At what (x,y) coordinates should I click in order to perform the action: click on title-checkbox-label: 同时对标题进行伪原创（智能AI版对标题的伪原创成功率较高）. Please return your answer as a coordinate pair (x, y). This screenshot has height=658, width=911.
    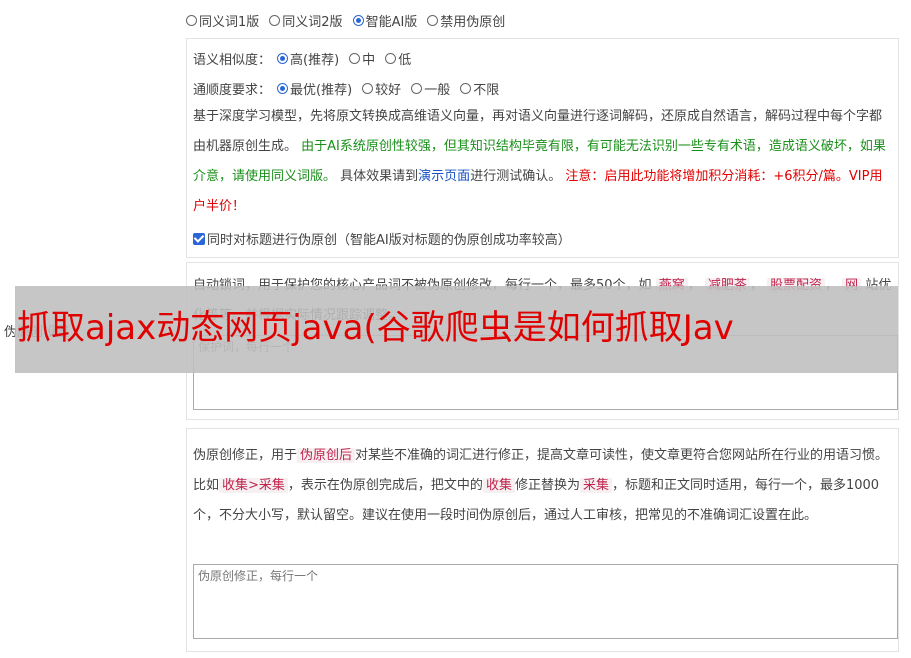
    Looking at the image, I should click on (389, 240).